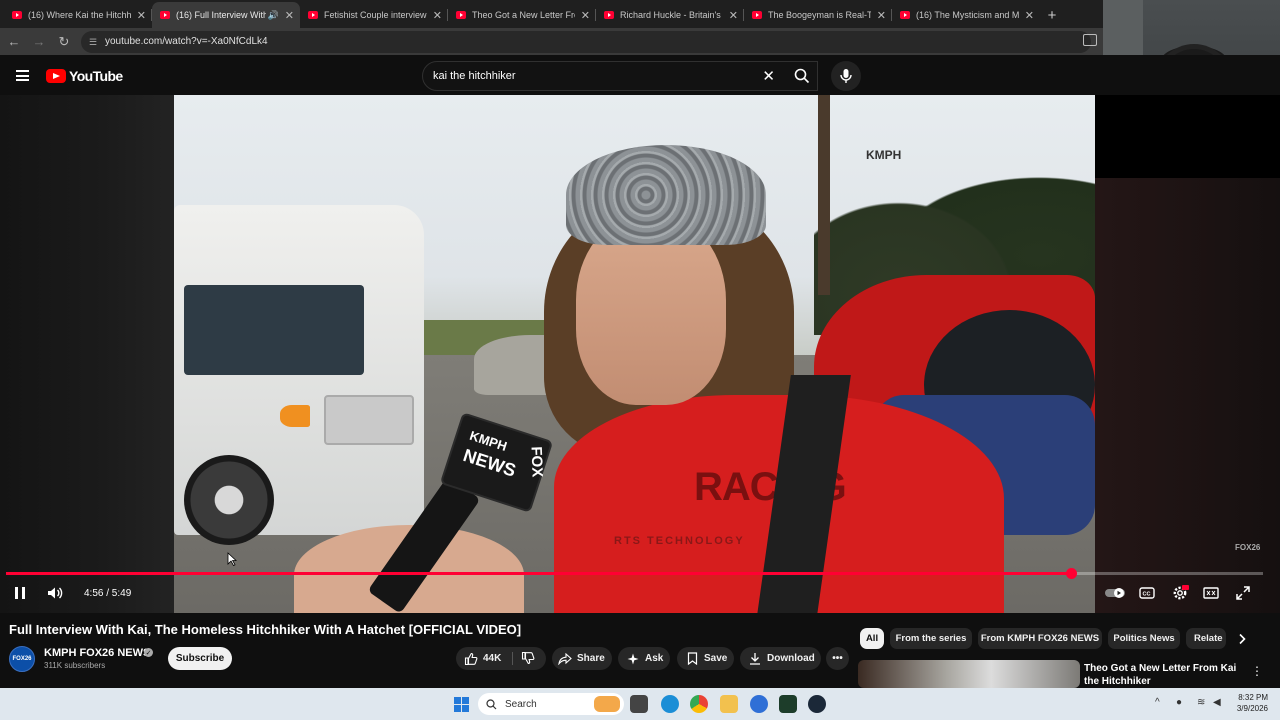 Image resolution: width=1280 pixels, height=720 pixels. What do you see at coordinates (699, 704) in the screenshot?
I see `chrome-browser-icon` at bounding box center [699, 704].